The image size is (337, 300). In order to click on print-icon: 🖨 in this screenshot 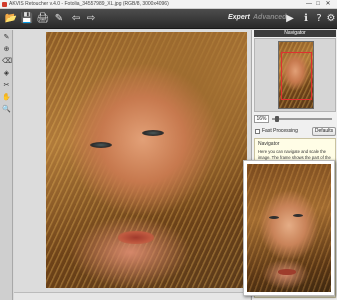, I will do `click(43, 19)`.